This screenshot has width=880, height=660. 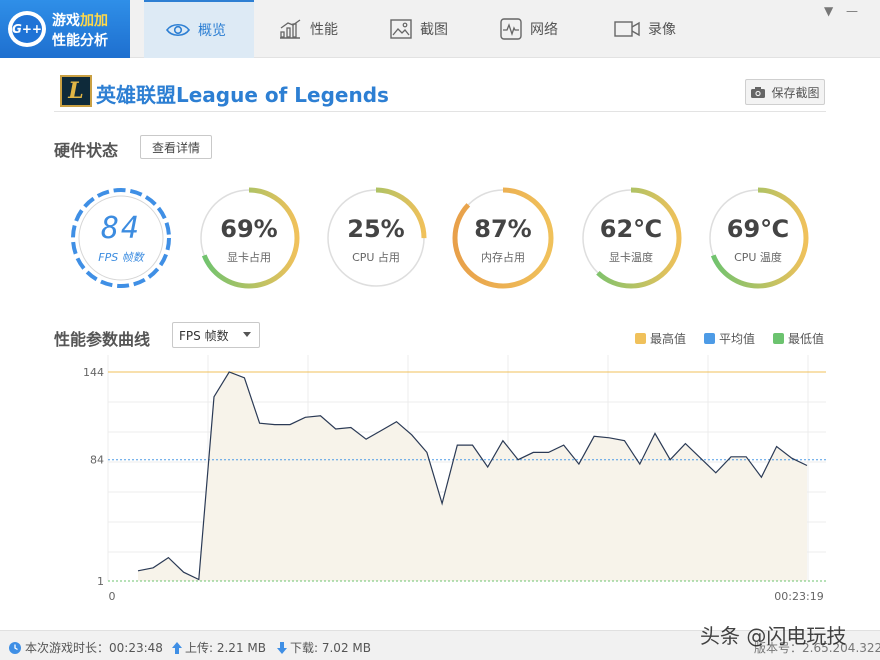 What do you see at coordinates (798, 596) in the screenshot?
I see `x-tick-label: 00:23:19` at bounding box center [798, 596].